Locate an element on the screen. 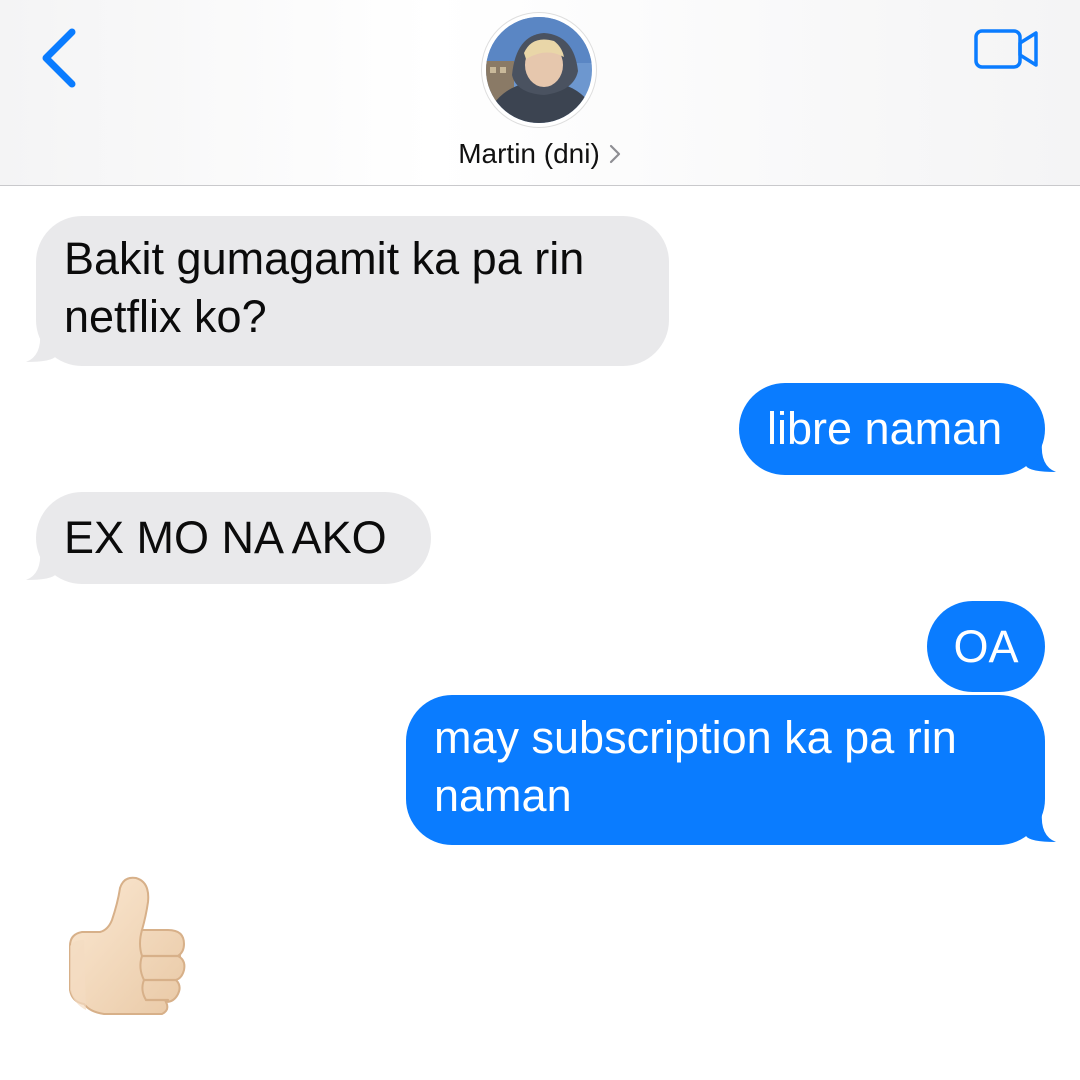 Image resolution: width=1080 pixels, height=1080 pixels. video-camera-icon is located at coordinates (1006, 49).